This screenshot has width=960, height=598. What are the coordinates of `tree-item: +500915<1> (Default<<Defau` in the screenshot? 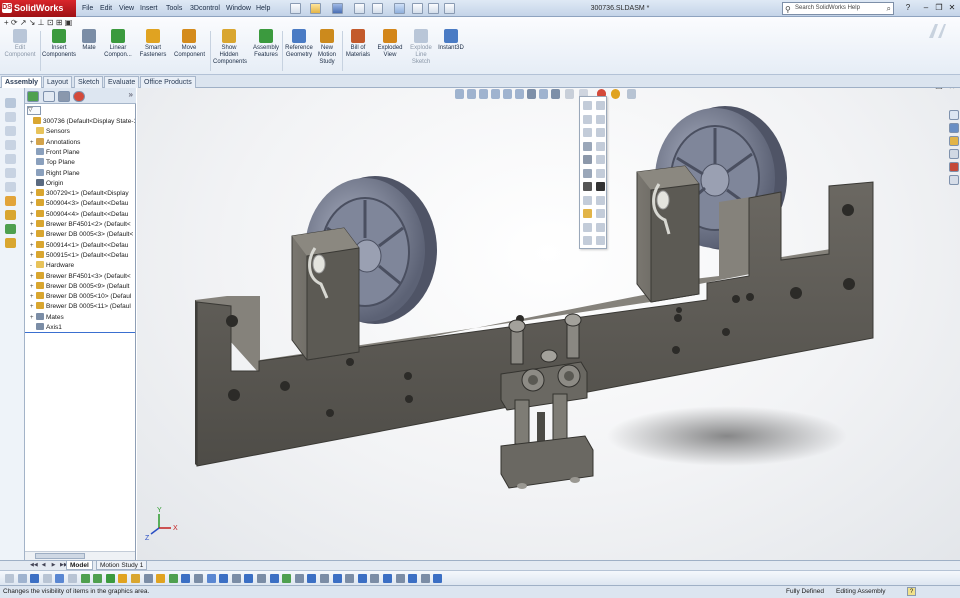 It's located at (80, 255).